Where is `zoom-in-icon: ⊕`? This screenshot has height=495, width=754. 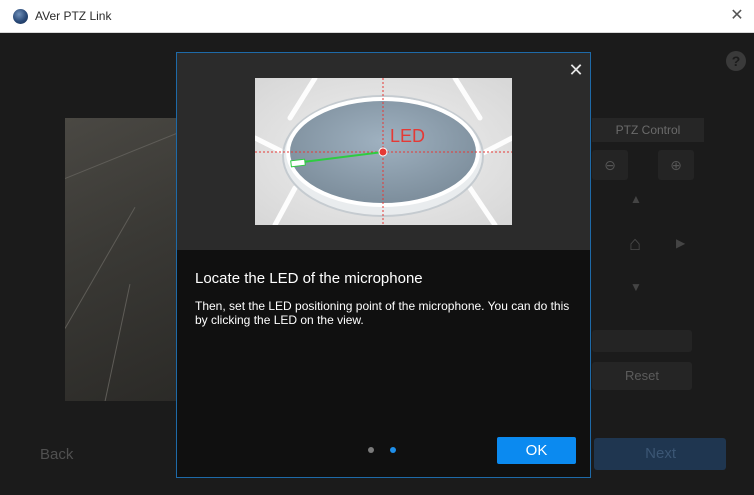 zoom-in-icon: ⊕ is located at coordinates (676, 165).